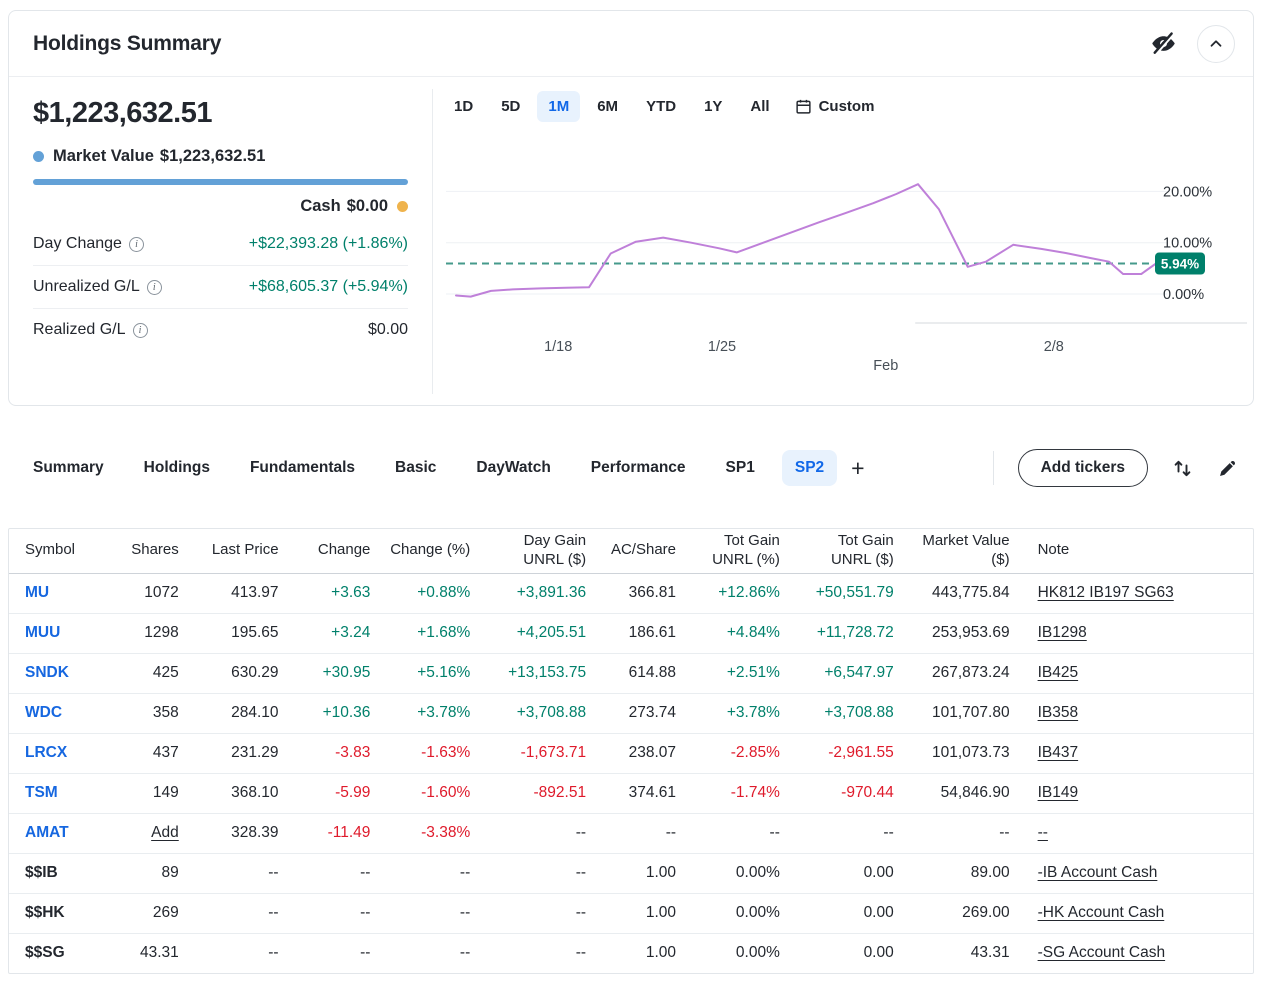 The height and width of the screenshot is (987, 1263). What do you see at coordinates (1135, 873) in the screenshot?
I see `cell-note: -IB Account Cash` at bounding box center [1135, 873].